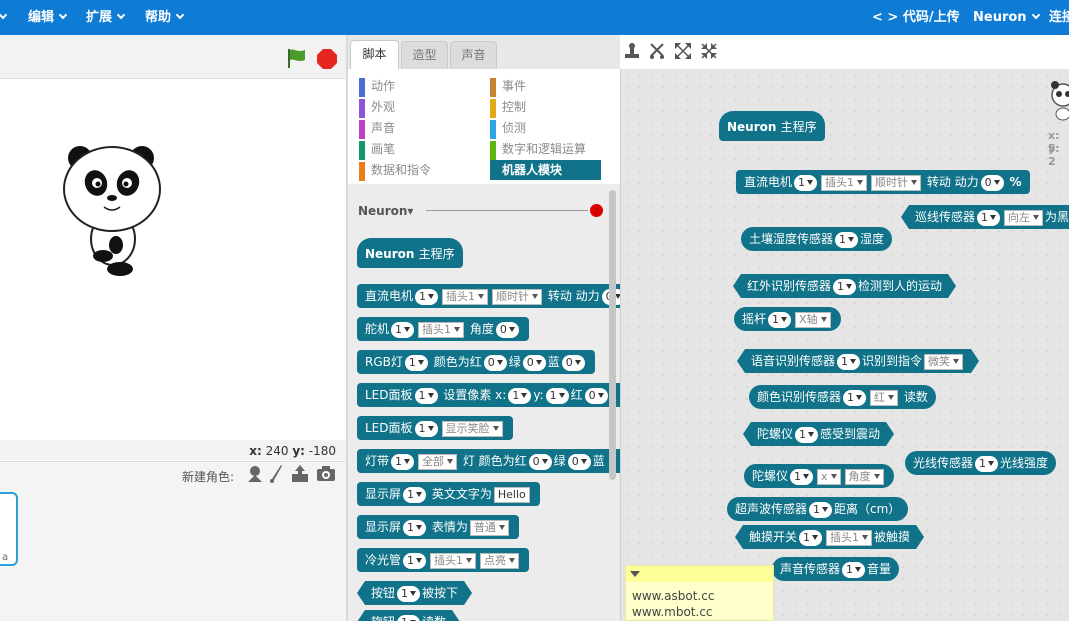 Image resolution: width=1069 pixels, height=621 pixels. Describe the element at coordinates (1006, 17) in the screenshot. I see `device-menu: Neuron` at that location.